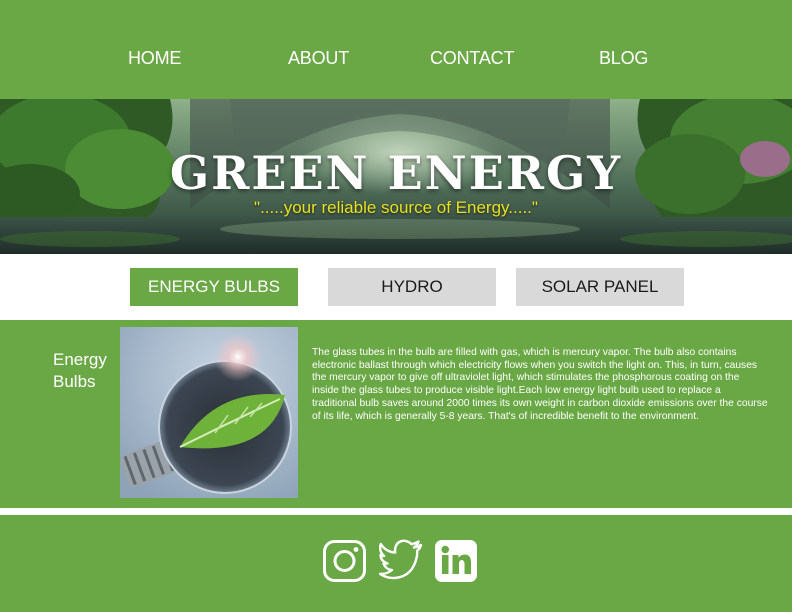 The height and width of the screenshot is (612, 792). Describe the element at coordinates (396, 173) in the screenshot. I see `hero-title: GREEN ENERGY` at that location.